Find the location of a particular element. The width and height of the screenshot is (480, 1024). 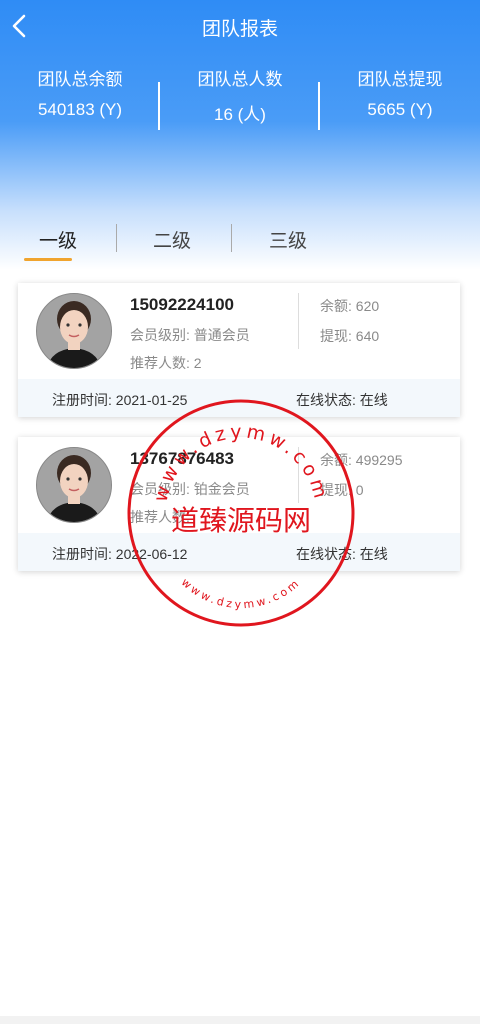

card-footer: 注册时间: 2022-06-12 在线状态: 在线 is located at coordinates (239, 552).